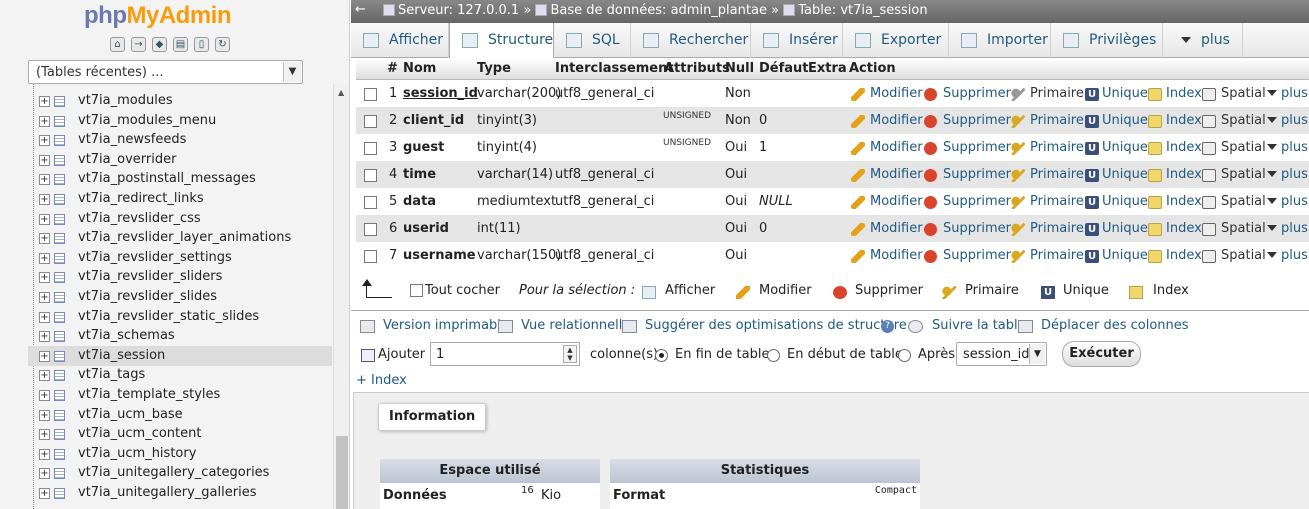 The image size is (1309, 509). I want to click on tree-item-label: vt7ia_unitegallery_categories, so click(173, 472).